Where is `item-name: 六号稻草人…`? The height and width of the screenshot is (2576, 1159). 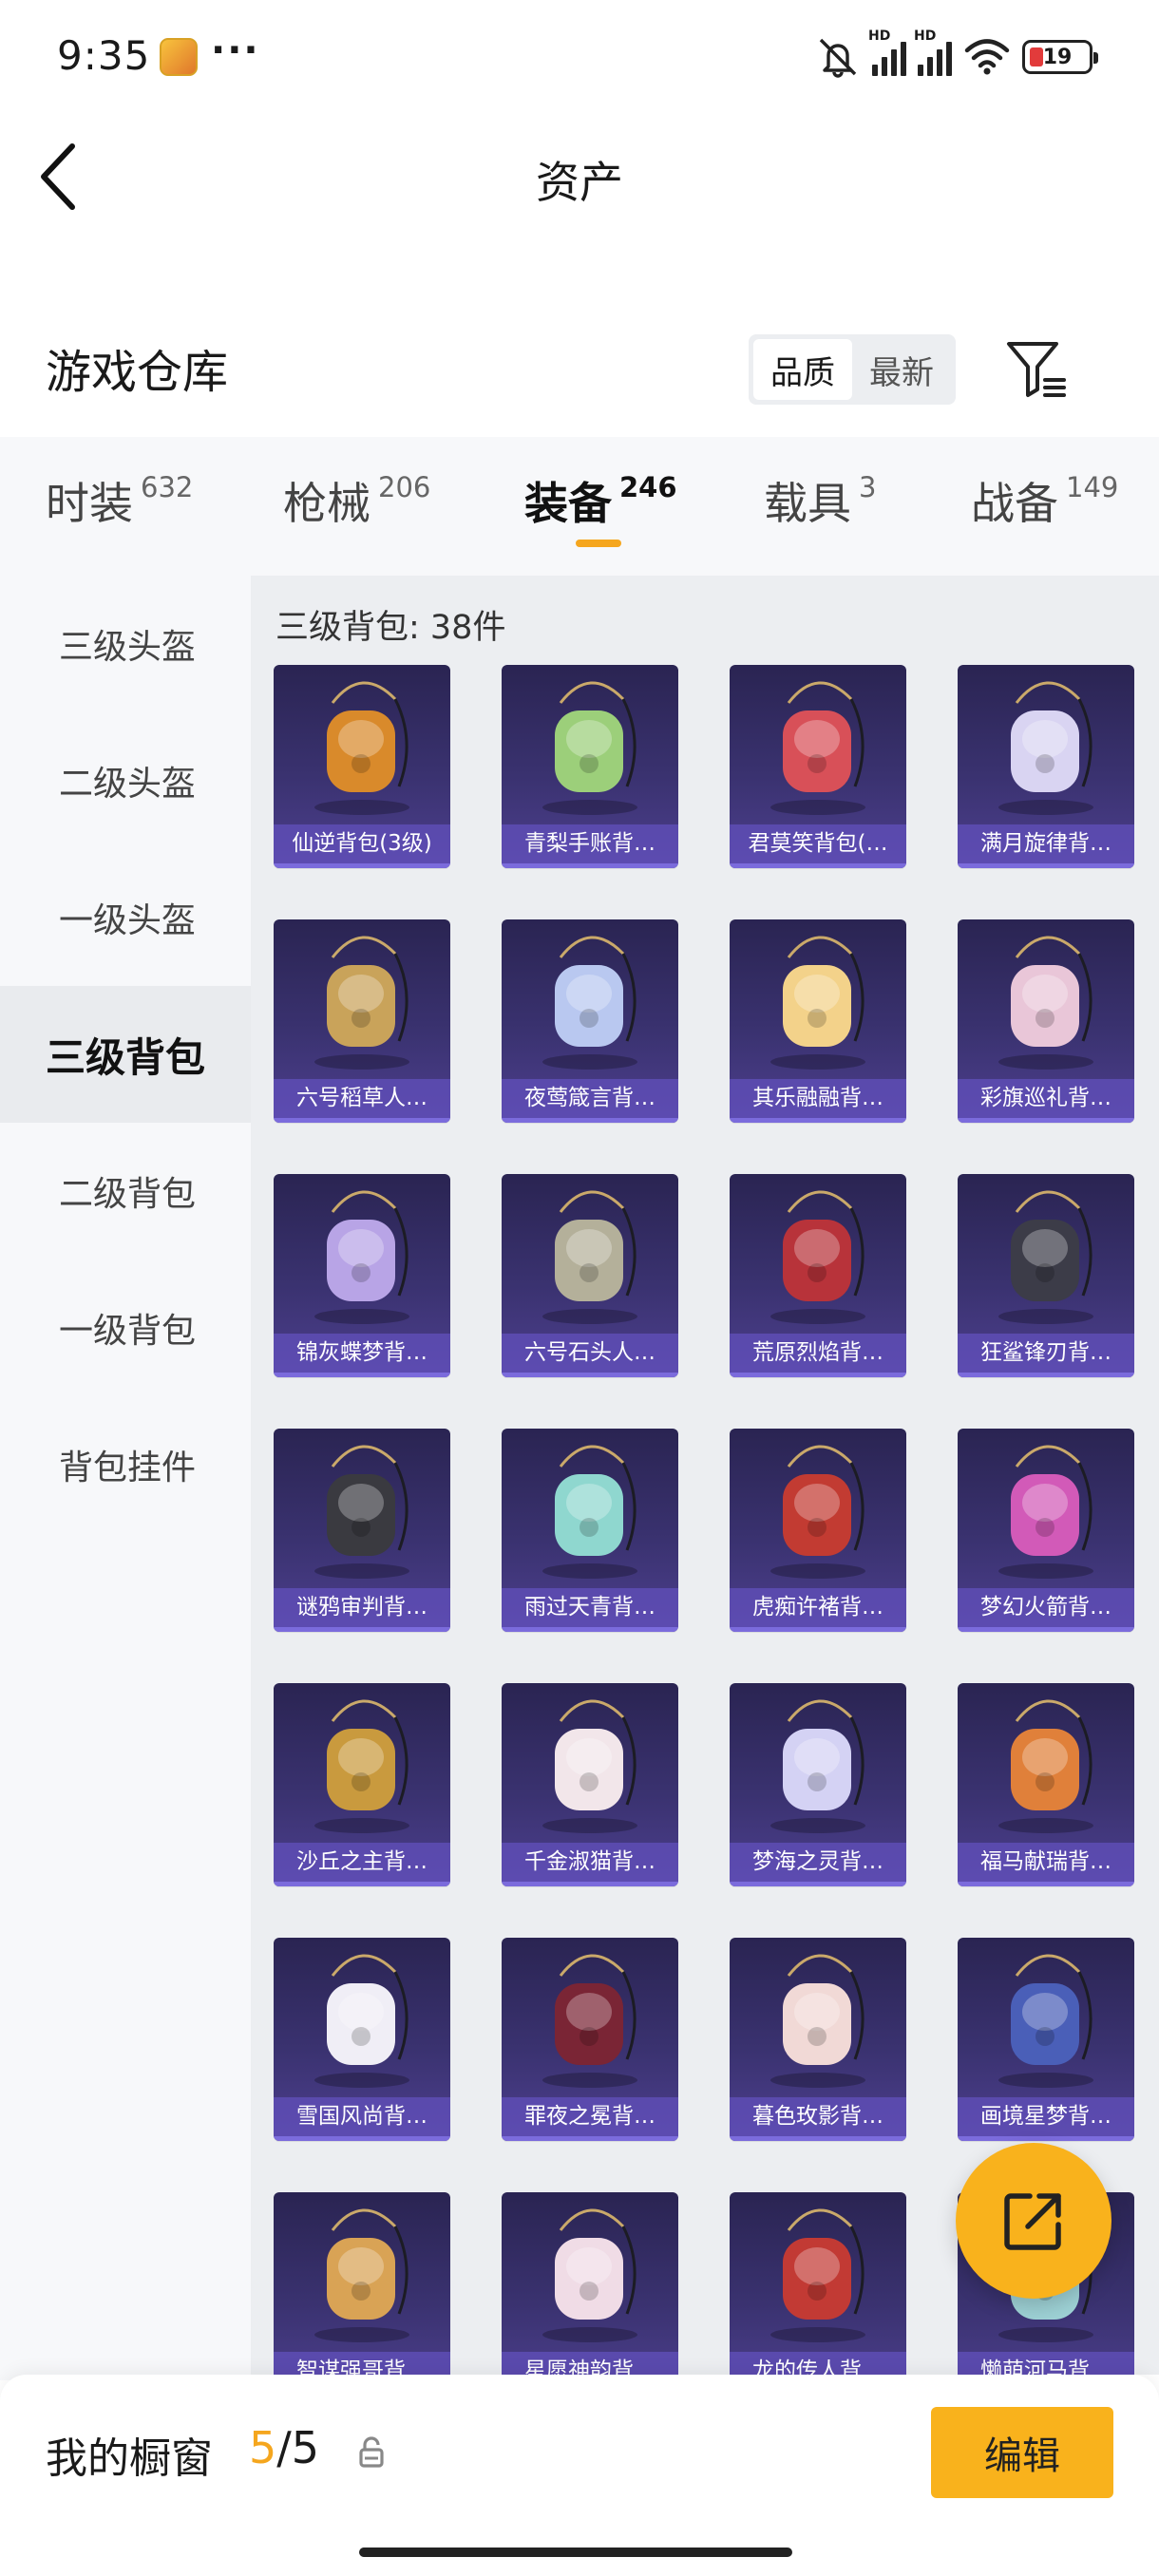 item-name: 六号稻草人… is located at coordinates (362, 1098).